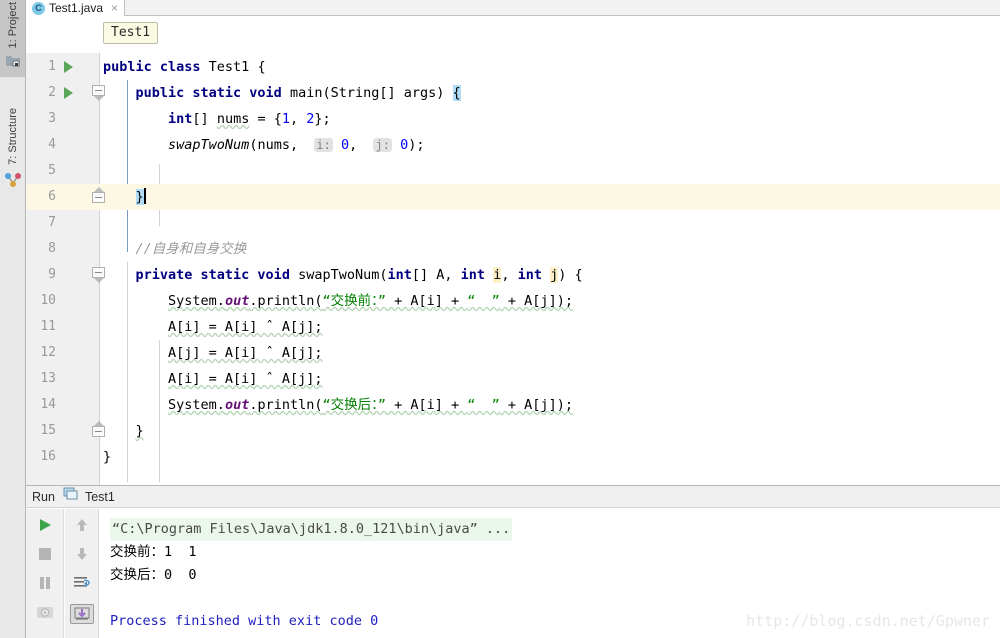 This screenshot has height=638, width=1000. Describe the element at coordinates (12, 136) in the screenshot. I see `sidebar-item-structure-label: 7: Structure` at that location.